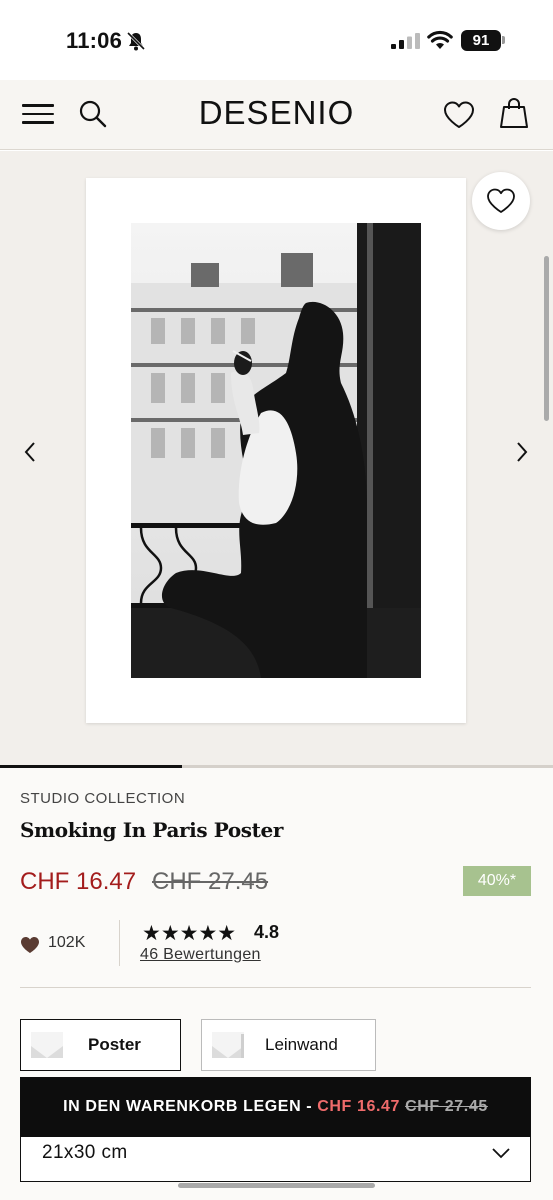  I want to click on status-time: 11:06, so click(94, 40).